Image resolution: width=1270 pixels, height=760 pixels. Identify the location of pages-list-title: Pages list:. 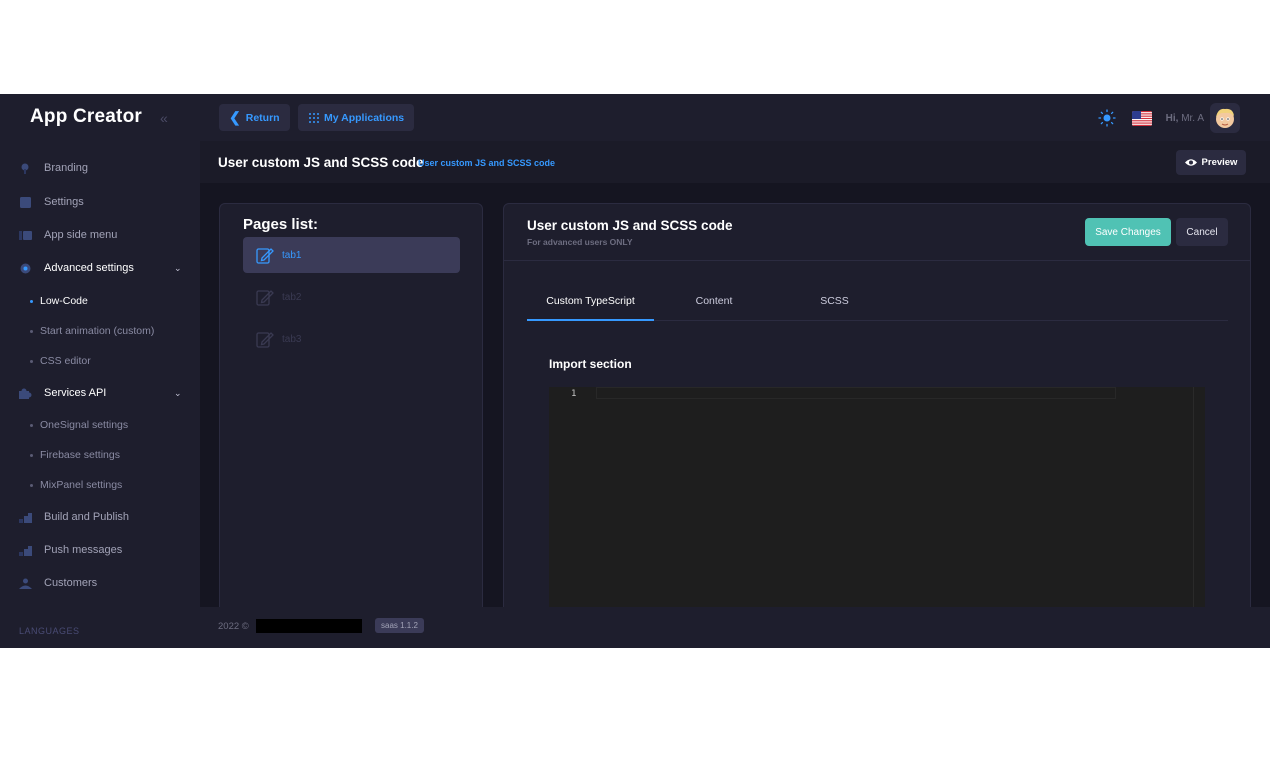
(281, 224).